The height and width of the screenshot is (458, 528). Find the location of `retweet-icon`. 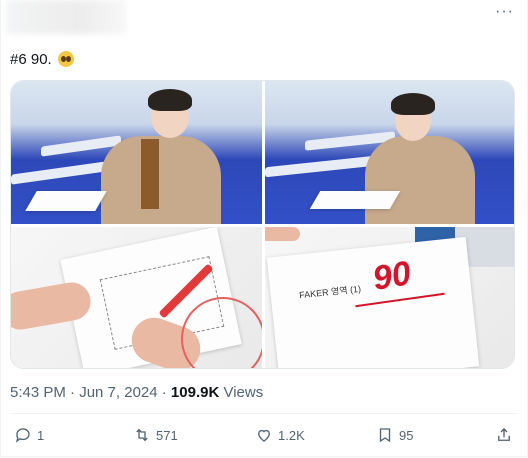

retweet-icon is located at coordinates (142, 435).